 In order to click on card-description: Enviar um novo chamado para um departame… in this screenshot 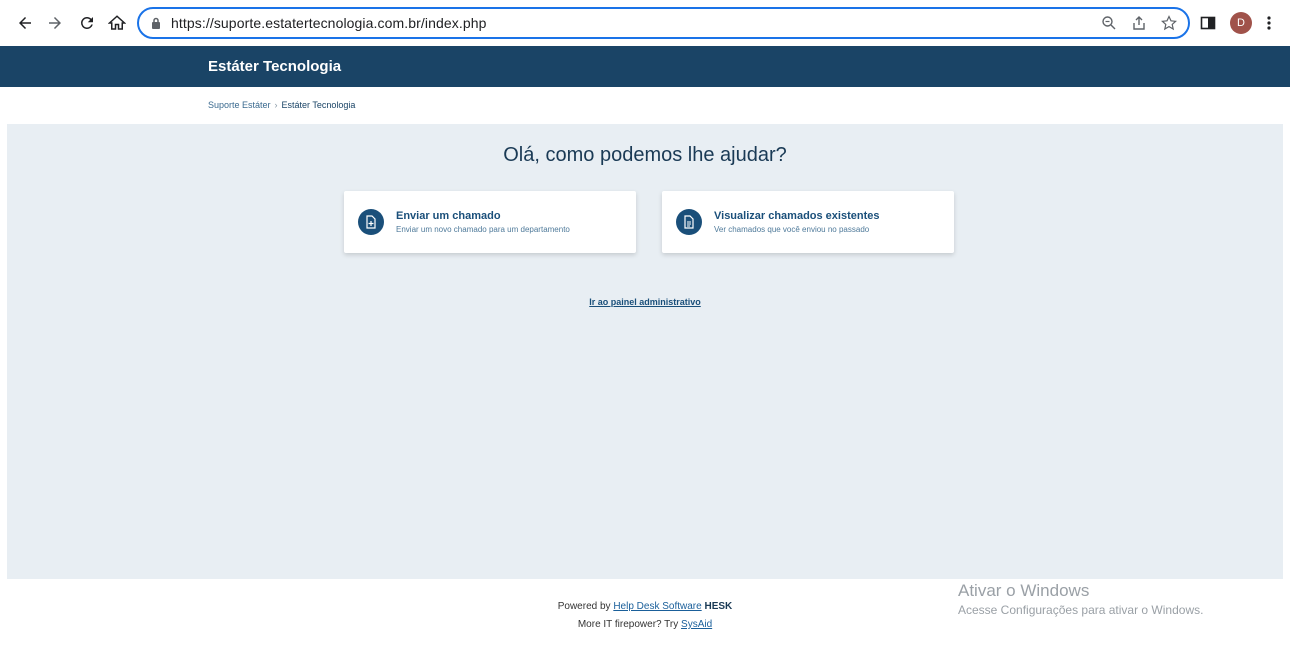, I will do `click(483, 229)`.